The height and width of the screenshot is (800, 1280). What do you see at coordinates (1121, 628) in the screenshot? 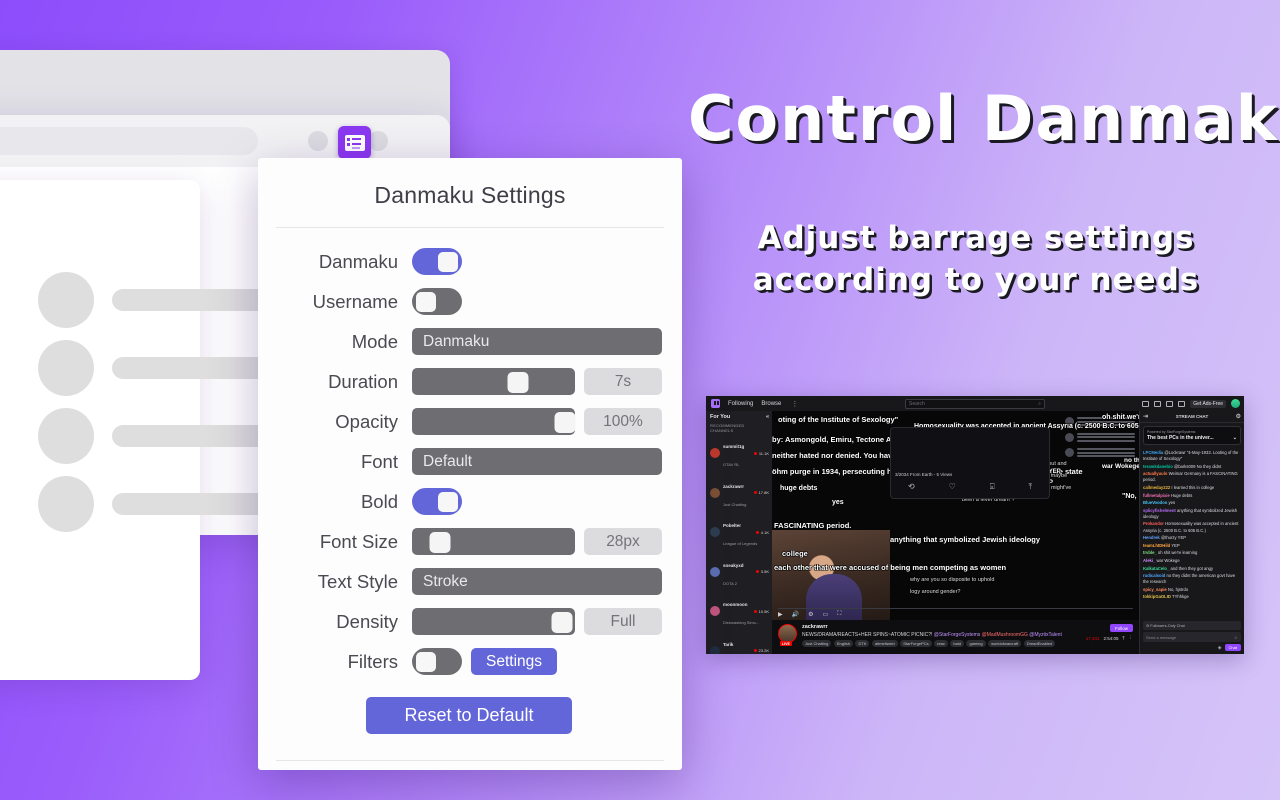
I see `follow-button: Follow` at bounding box center [1121, 628].